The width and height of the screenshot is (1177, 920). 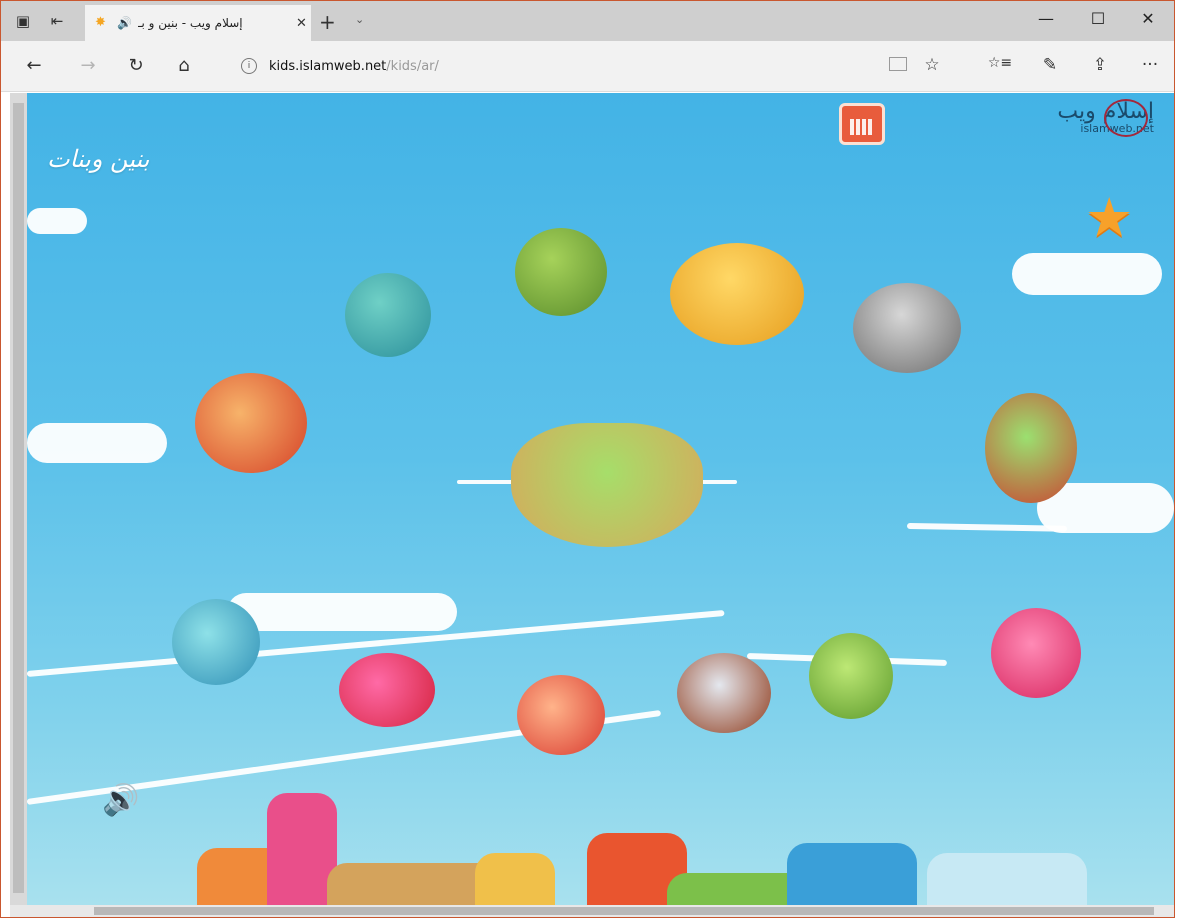 What do you see at coordinates (184, 65) in the screenshot?
I see `home-button: ⌂` at bounding box center [184, 65].